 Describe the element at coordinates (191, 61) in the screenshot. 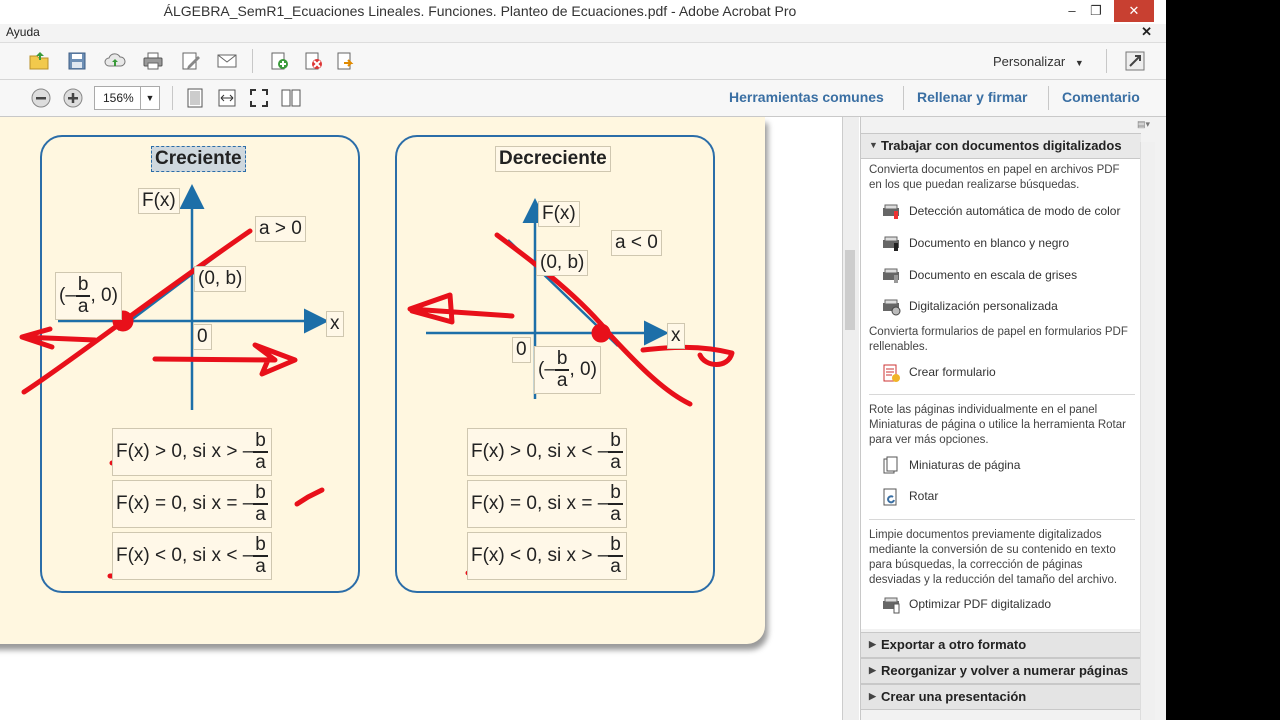

I see `edit-document-icon` at that location.